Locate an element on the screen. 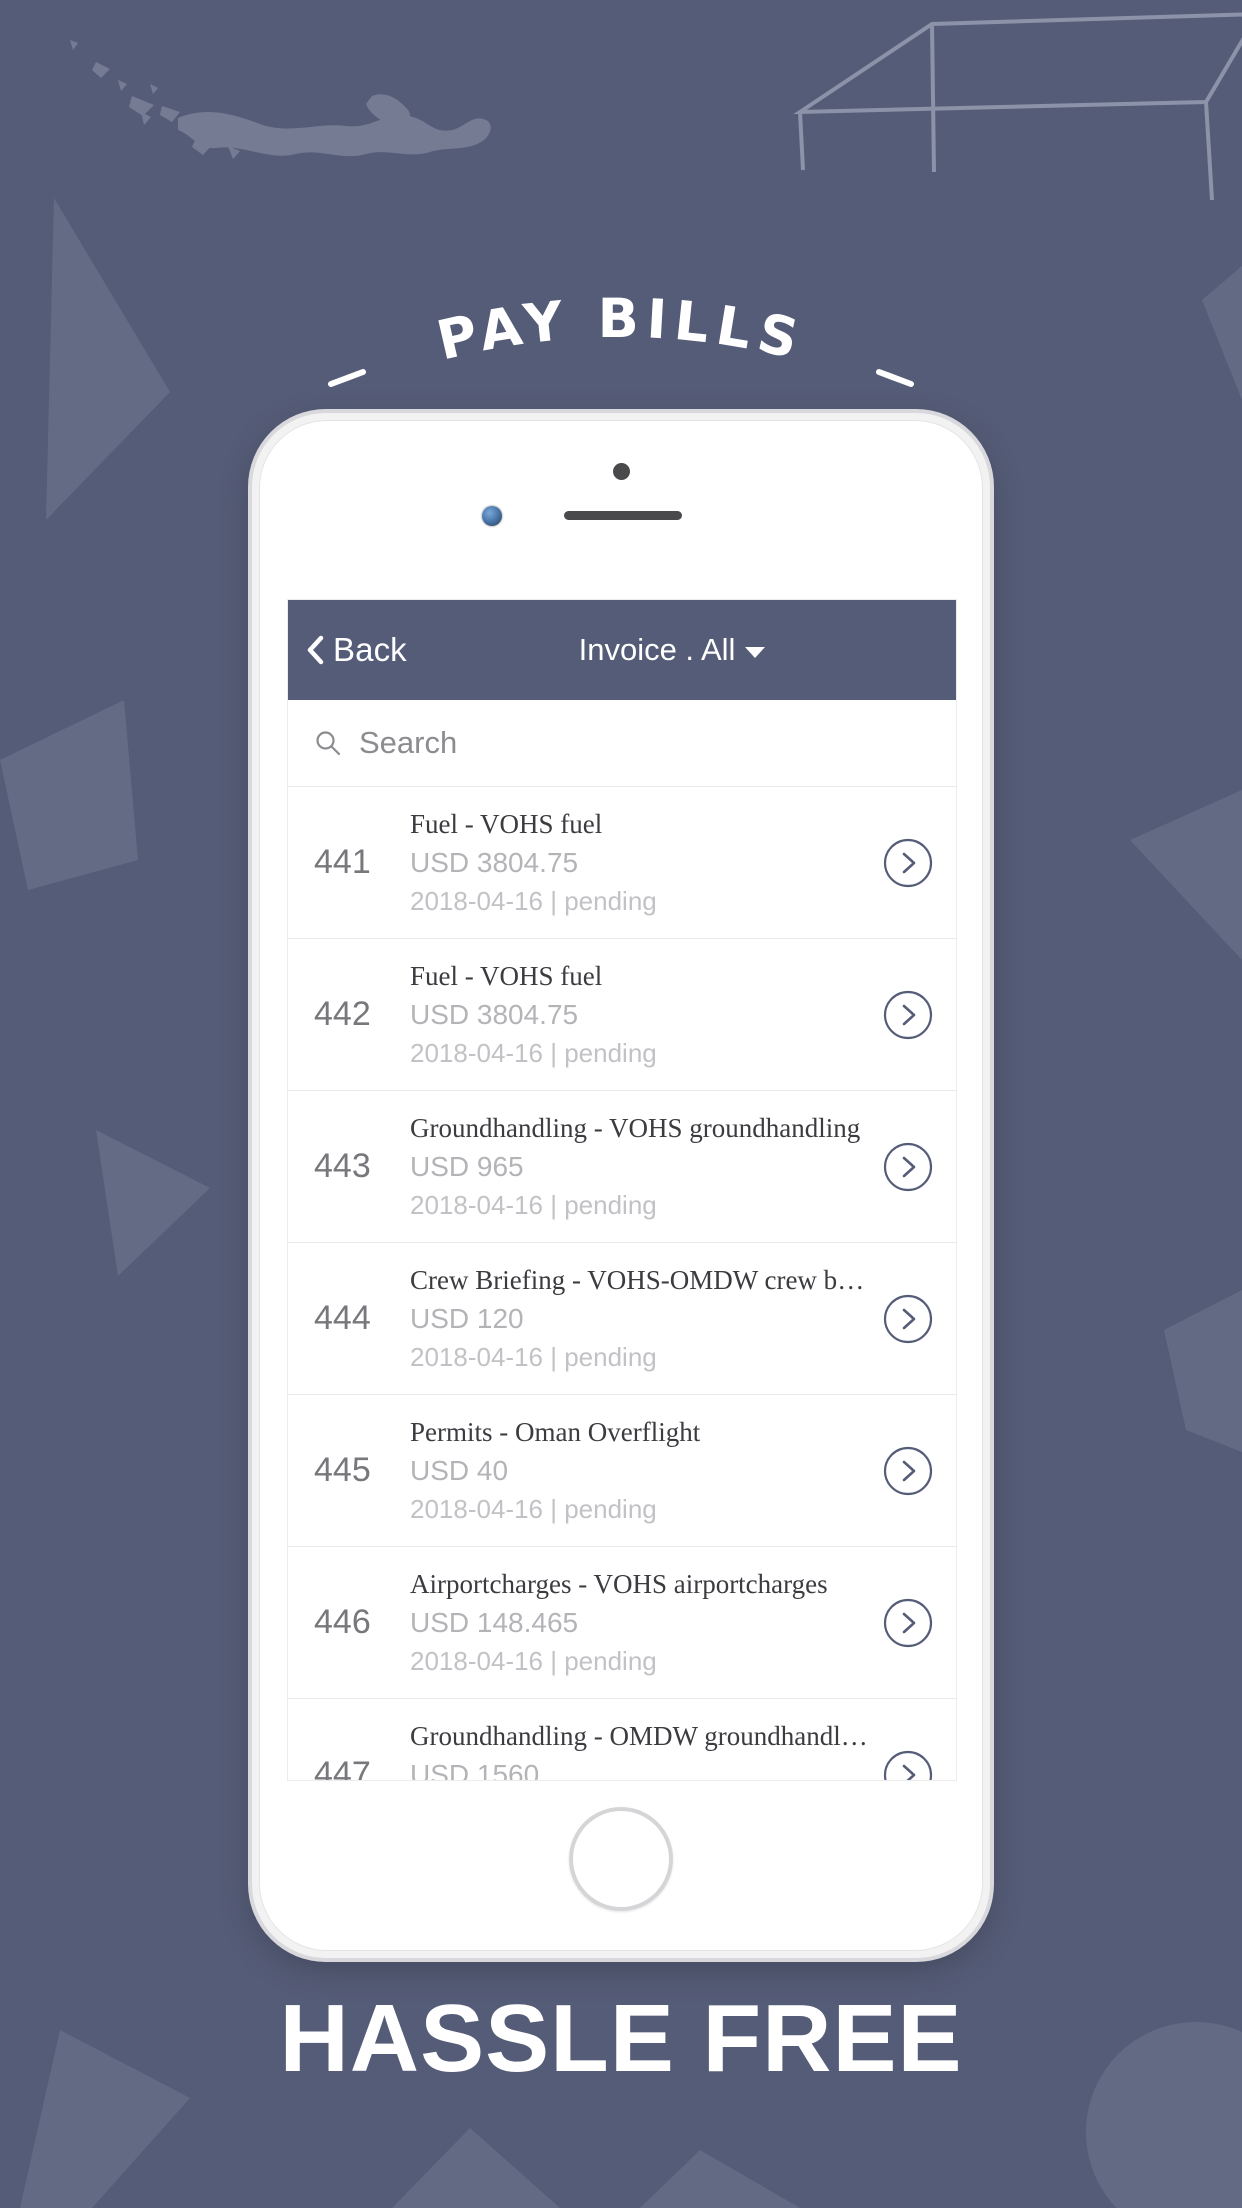 The height and width of the screenshot is (2208, 1242). invoice-id: 447 is located at coordinates (342, 1767).